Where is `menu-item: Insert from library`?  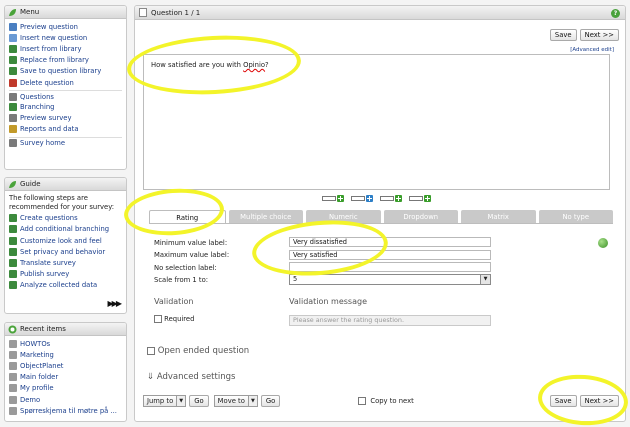
menu-item: Insert from library is located at coordinates (65, 48).